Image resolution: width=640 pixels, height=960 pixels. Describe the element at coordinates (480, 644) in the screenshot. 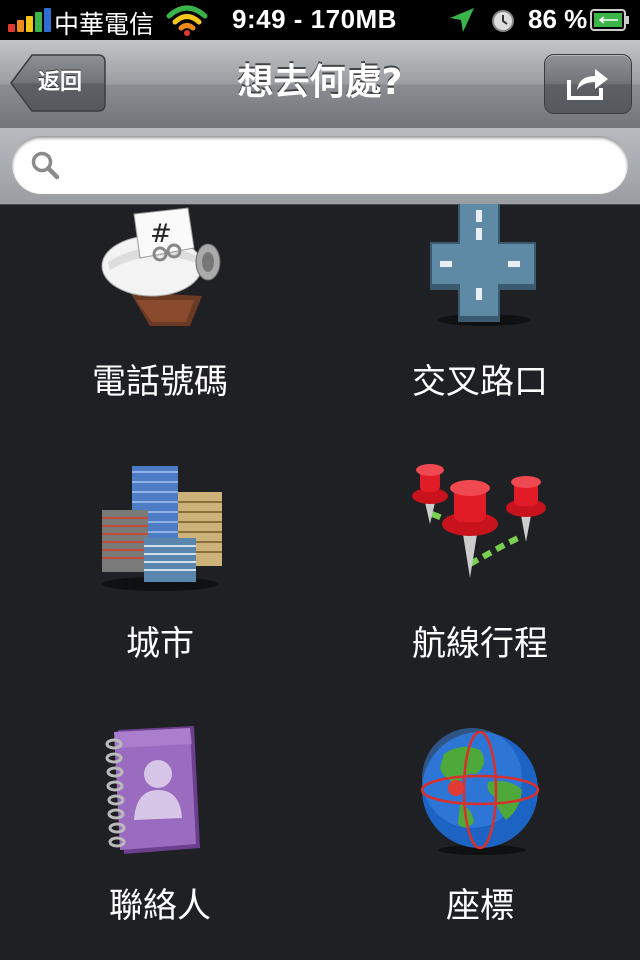

I see `menu-item-label: 航線行程` at that location.